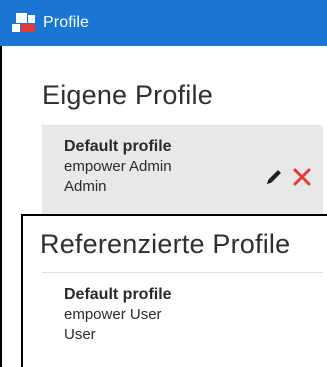  What do you see at coordinates (163, 23) in the screenshot?
I see `title-bar: Profile` at bounding box center [163, 23].